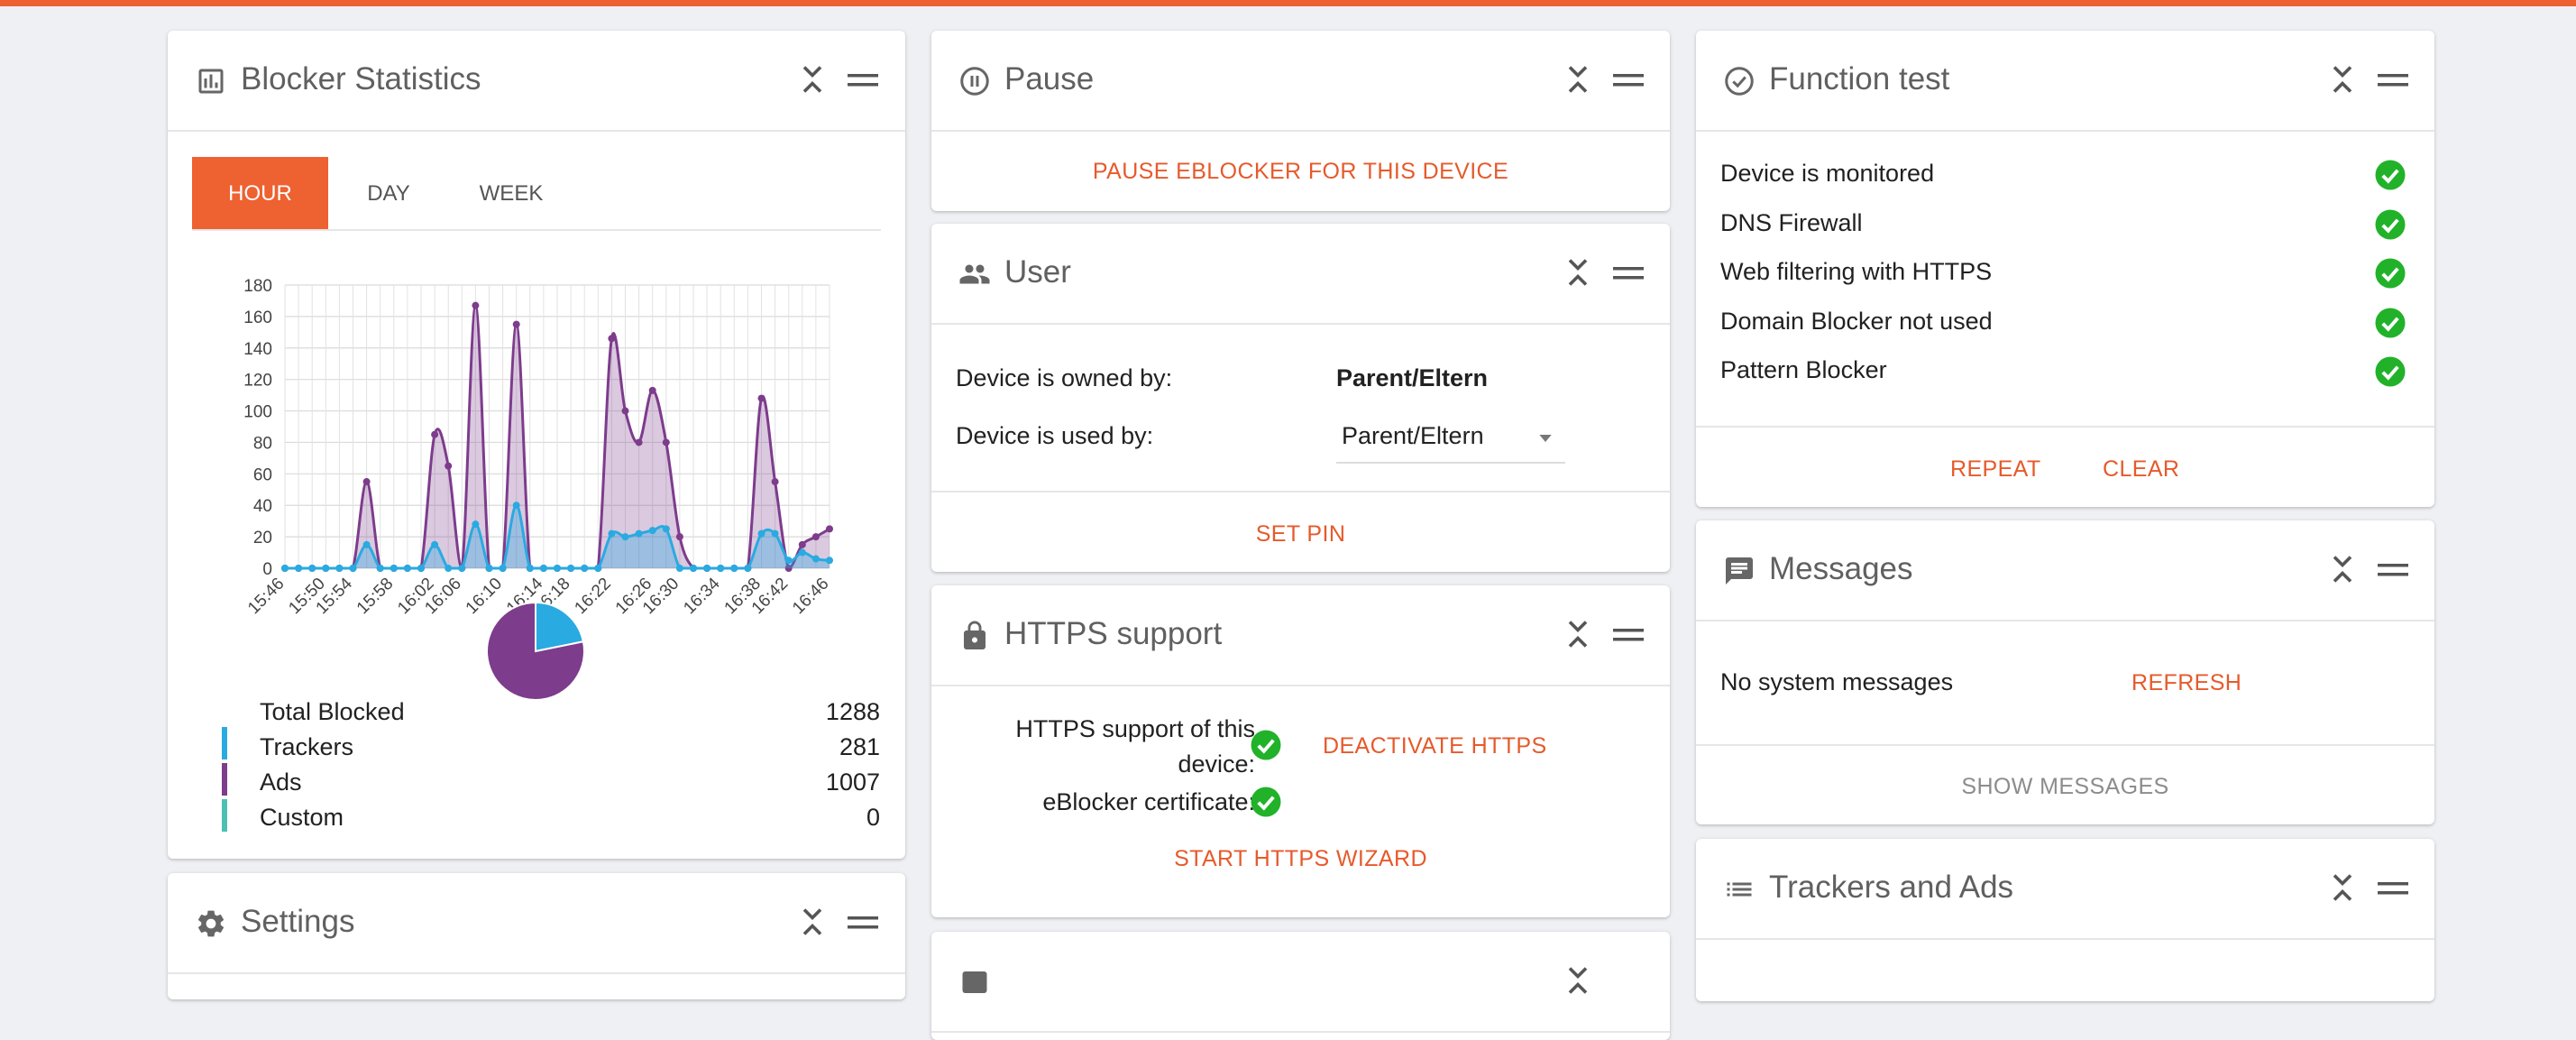 This screenshot has width=2576, height=1040. I want to click on https-support-label-line2: device:, so click(1216, 764).